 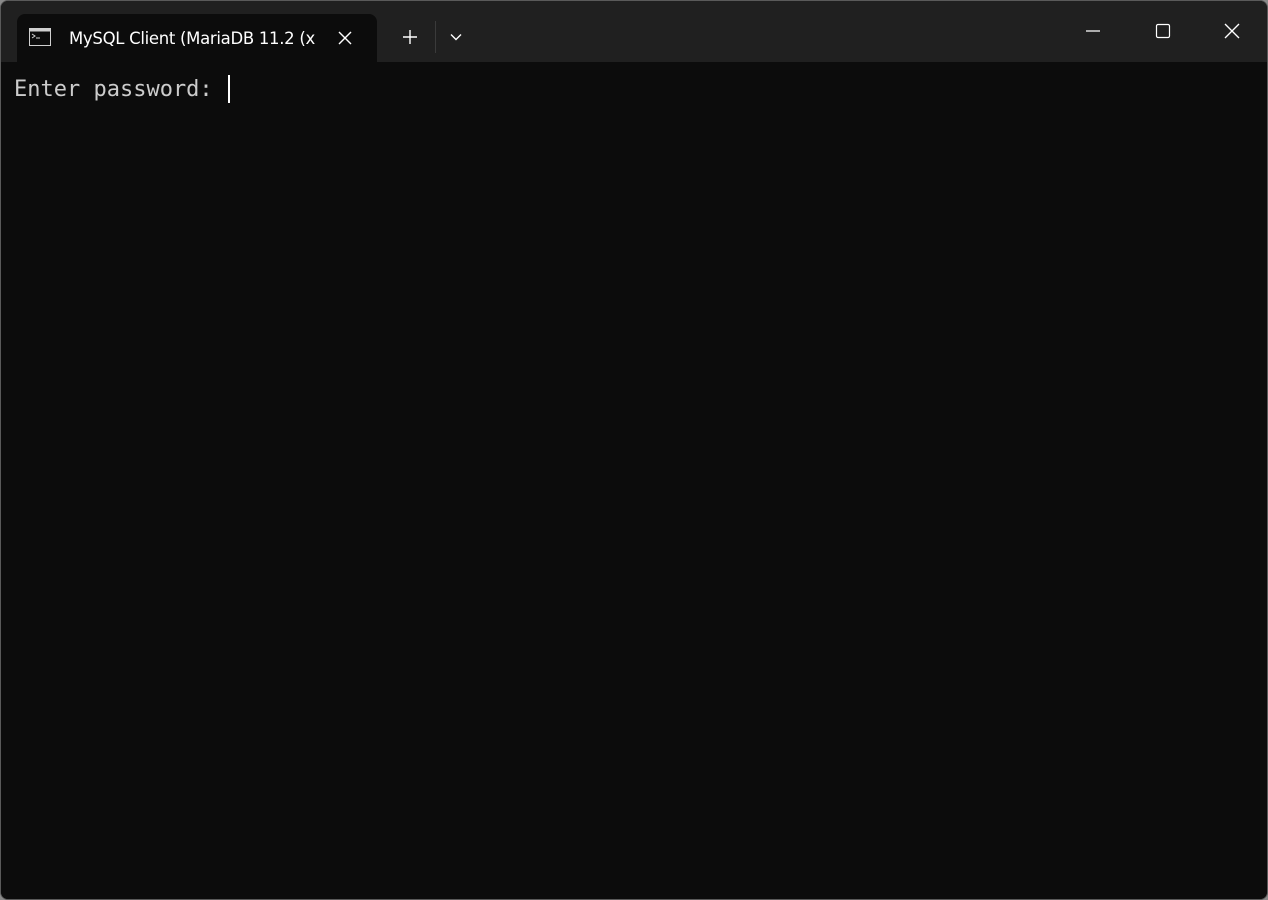 I want to click on maximize-button, so click(x=1163, y=31).